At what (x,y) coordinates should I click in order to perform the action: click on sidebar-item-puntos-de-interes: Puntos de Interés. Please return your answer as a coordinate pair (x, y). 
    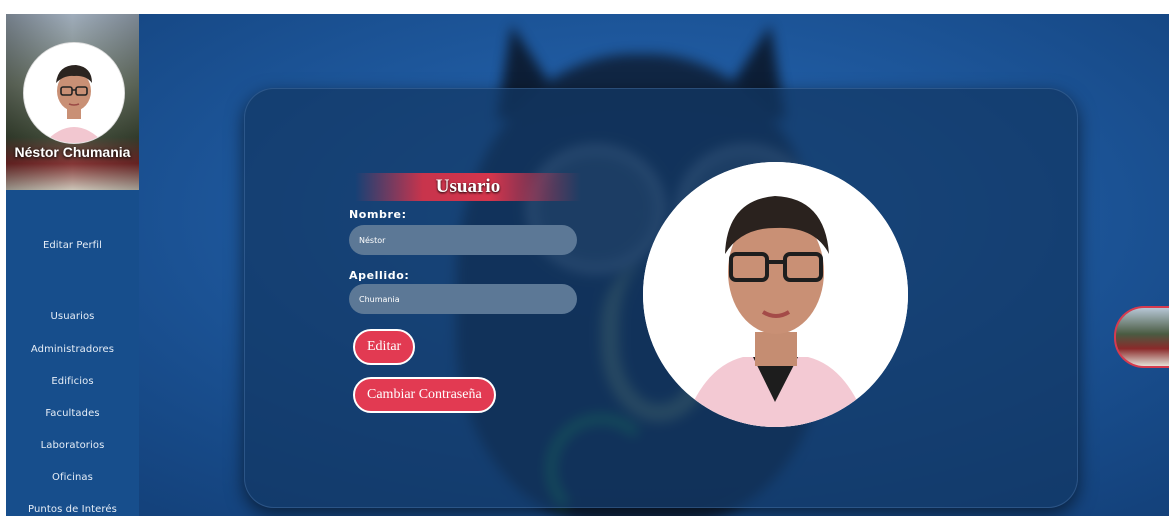
    Looking at the image, I should click on (72, 509).